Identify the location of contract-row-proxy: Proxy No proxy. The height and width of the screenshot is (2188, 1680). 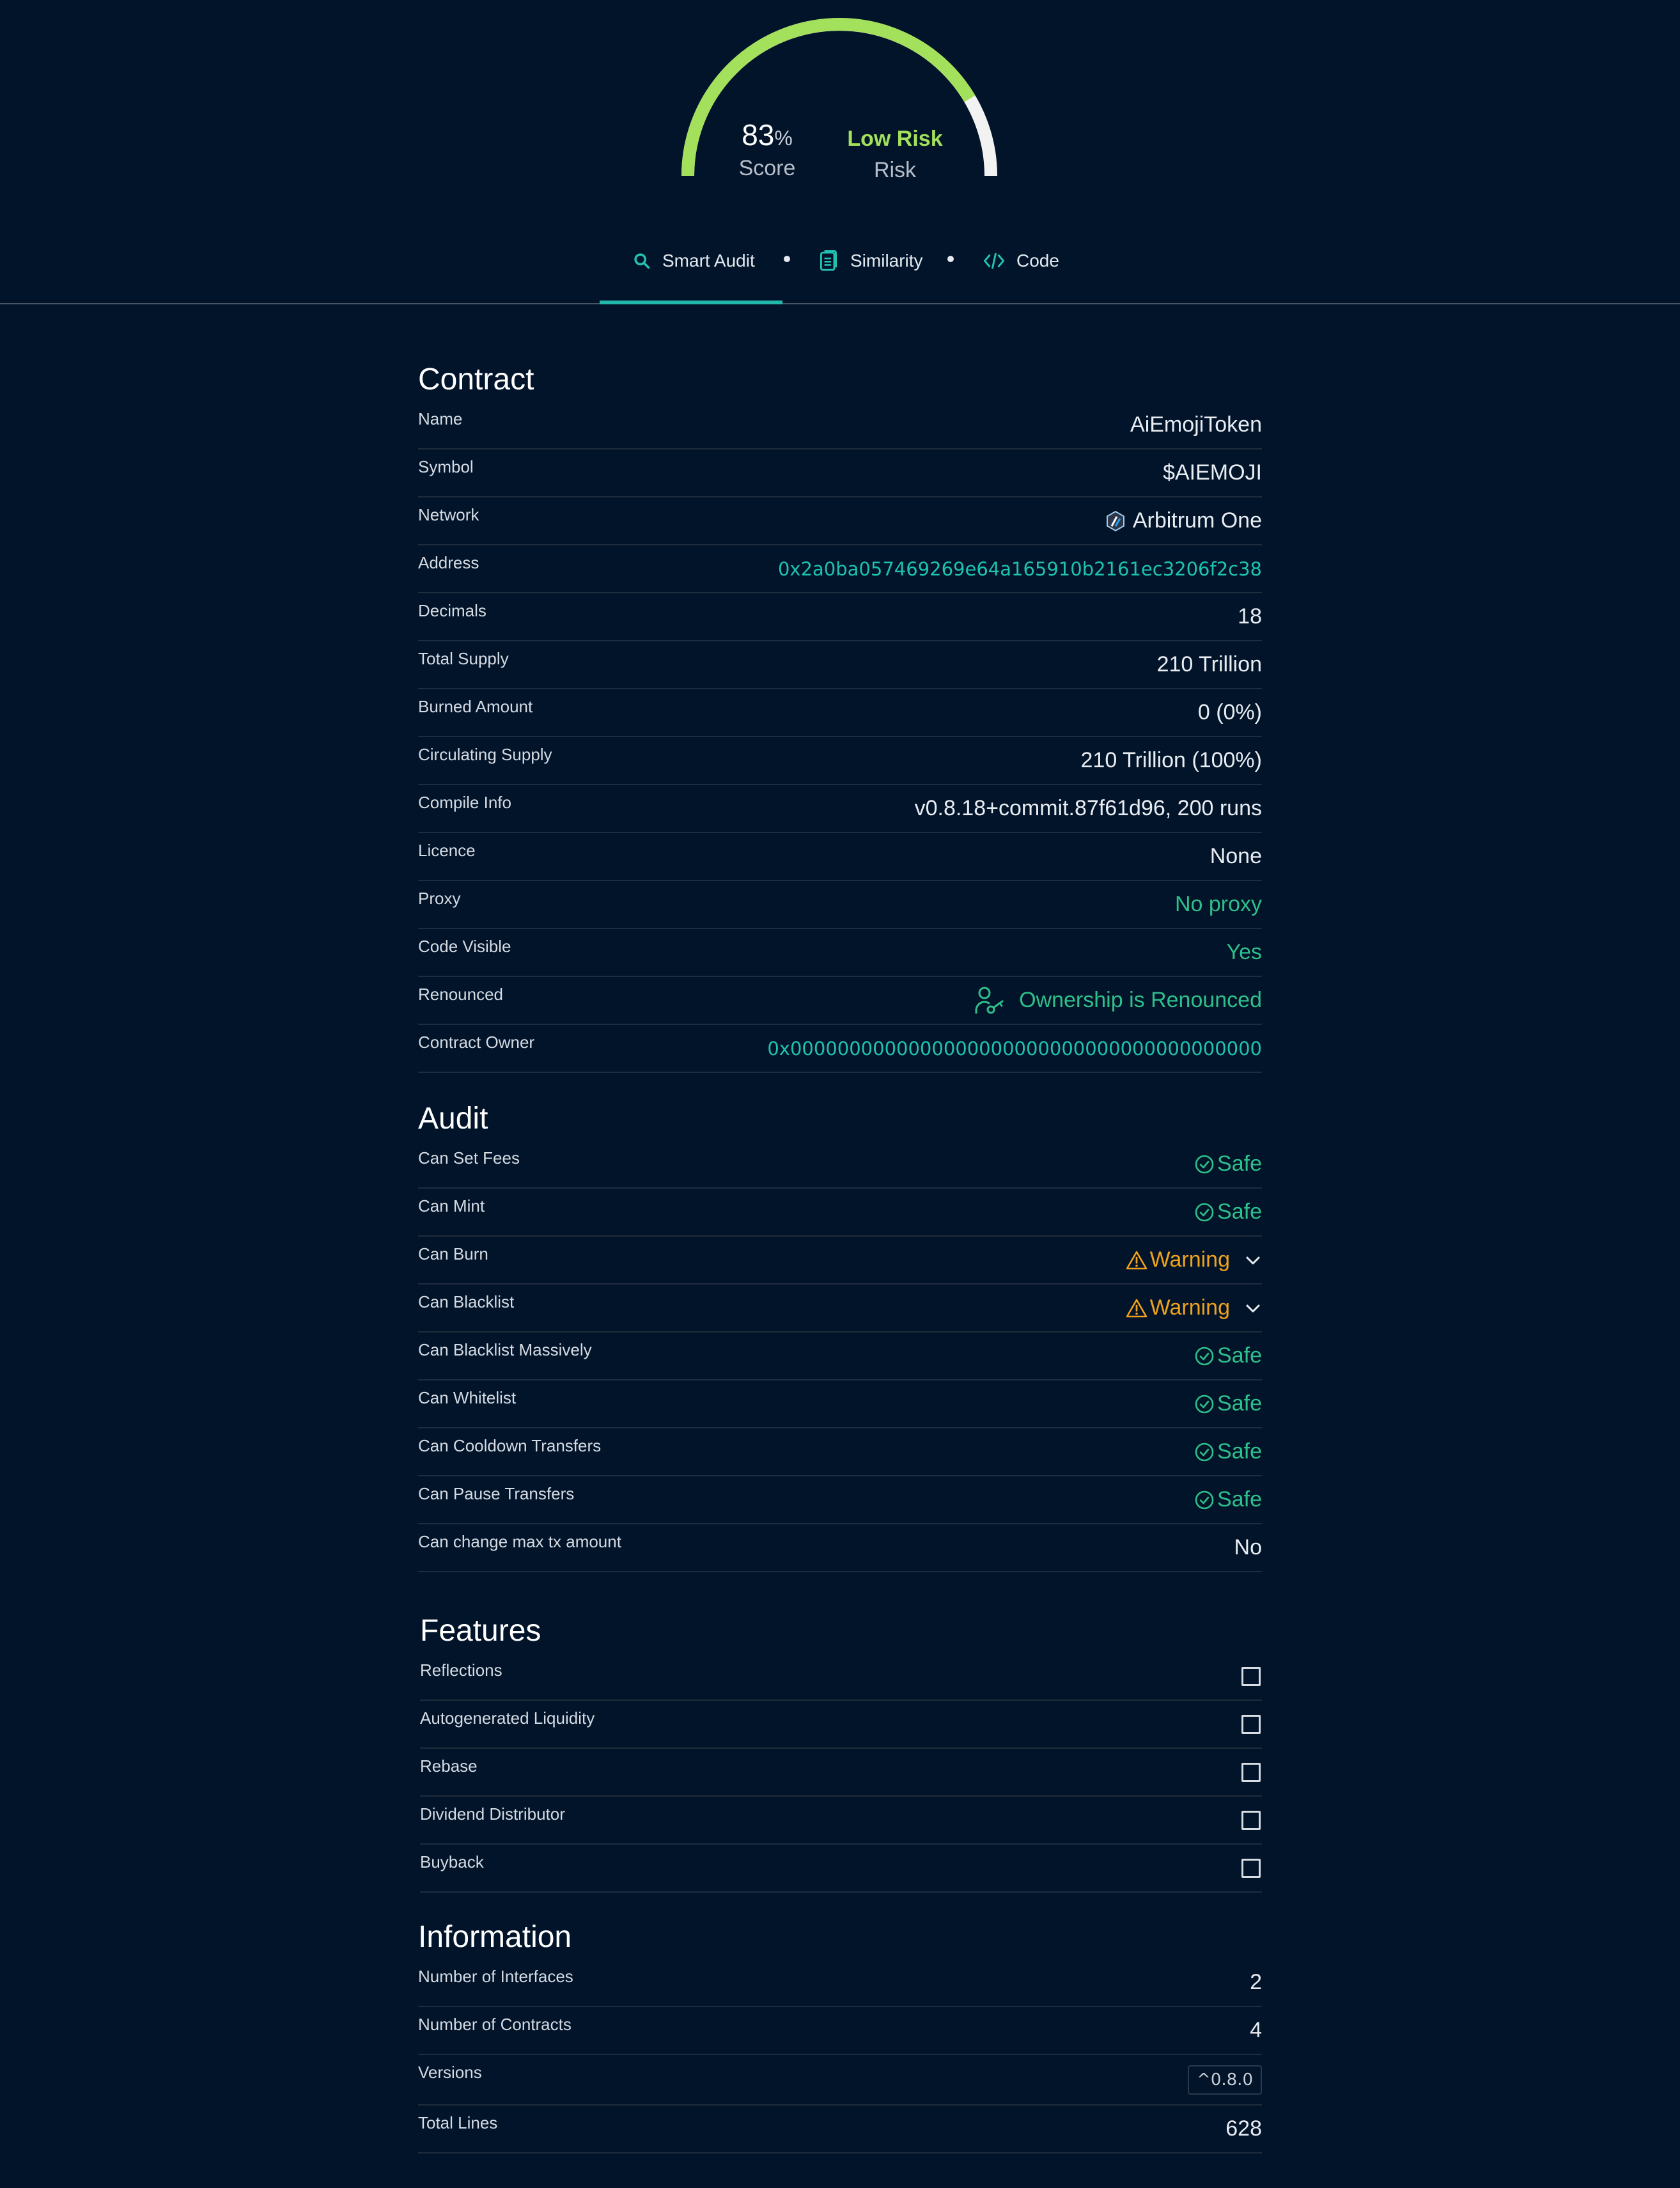
(840, 905).